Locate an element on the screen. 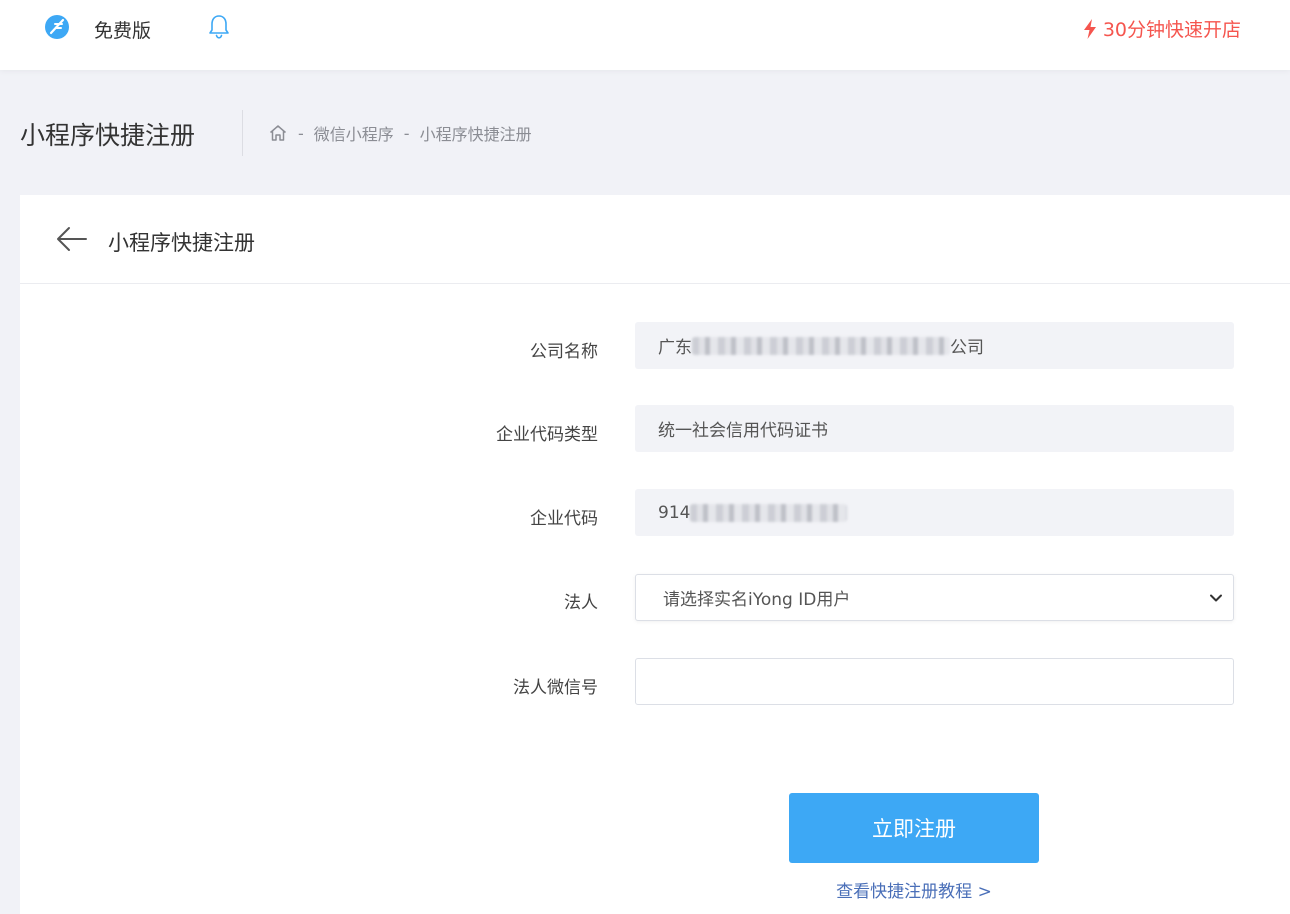 This screenshot has height=914, width=1290. home-icon is located at coordinates (278, 133).